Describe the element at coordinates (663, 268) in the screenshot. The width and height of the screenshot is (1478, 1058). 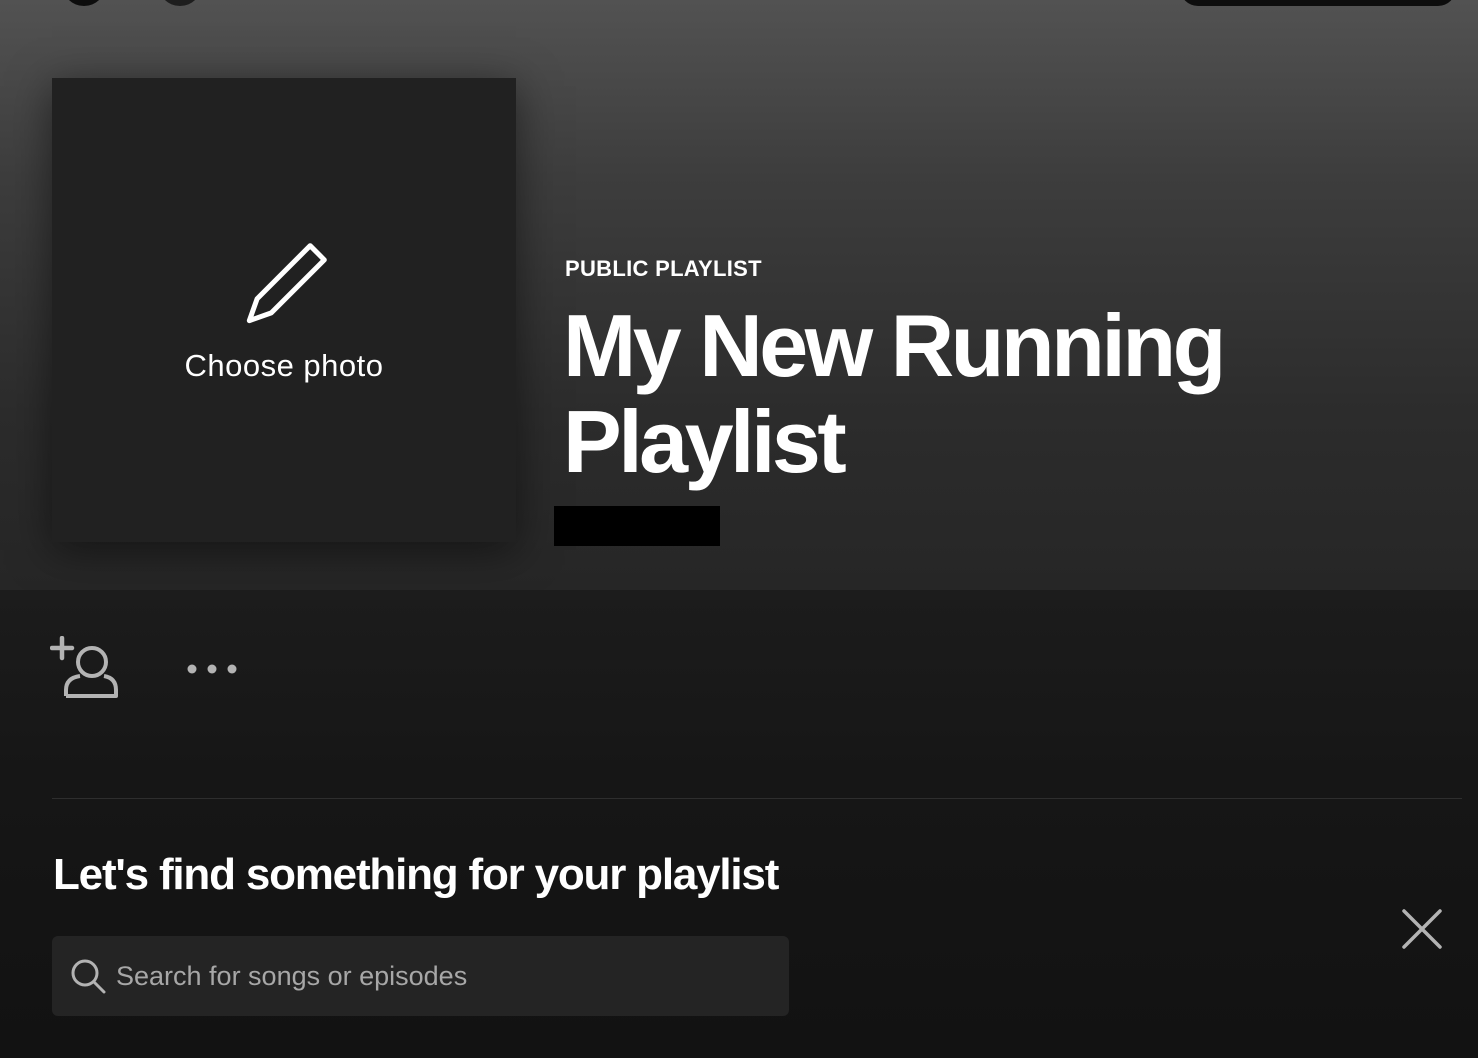
I see `playlist-type-label: PUBLIC PLAYLIST` at that location.